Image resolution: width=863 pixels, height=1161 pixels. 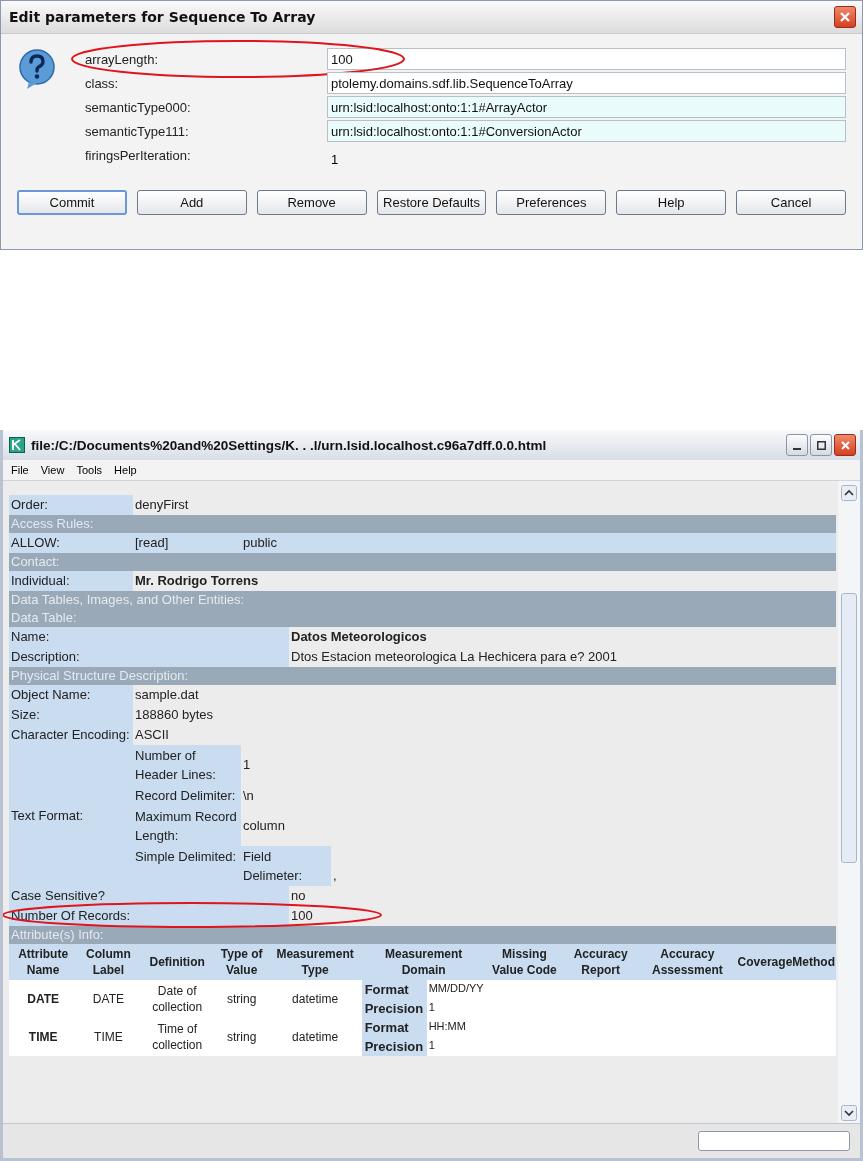 What do you see at coordinates (177, 962) in the screenshot?
I see `column-header: Definition` at bounding box center [177, 962].